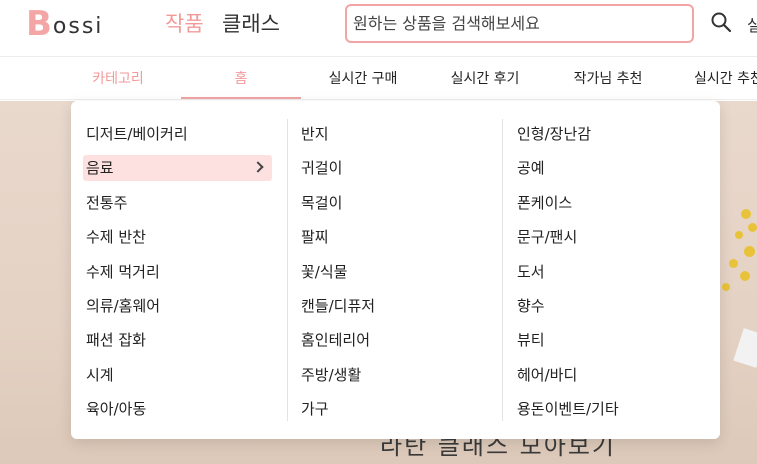 This screenshot has width=757, height=464. I want to click on logo: B ossi, so click(64, 24).